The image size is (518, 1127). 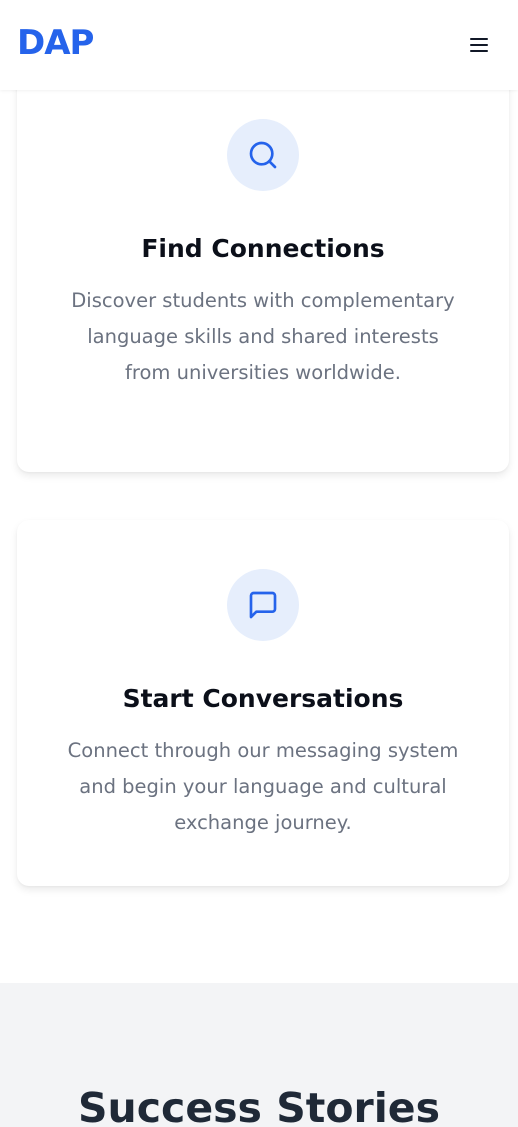 I want to click on search-icon, so click(x=263, y=155).